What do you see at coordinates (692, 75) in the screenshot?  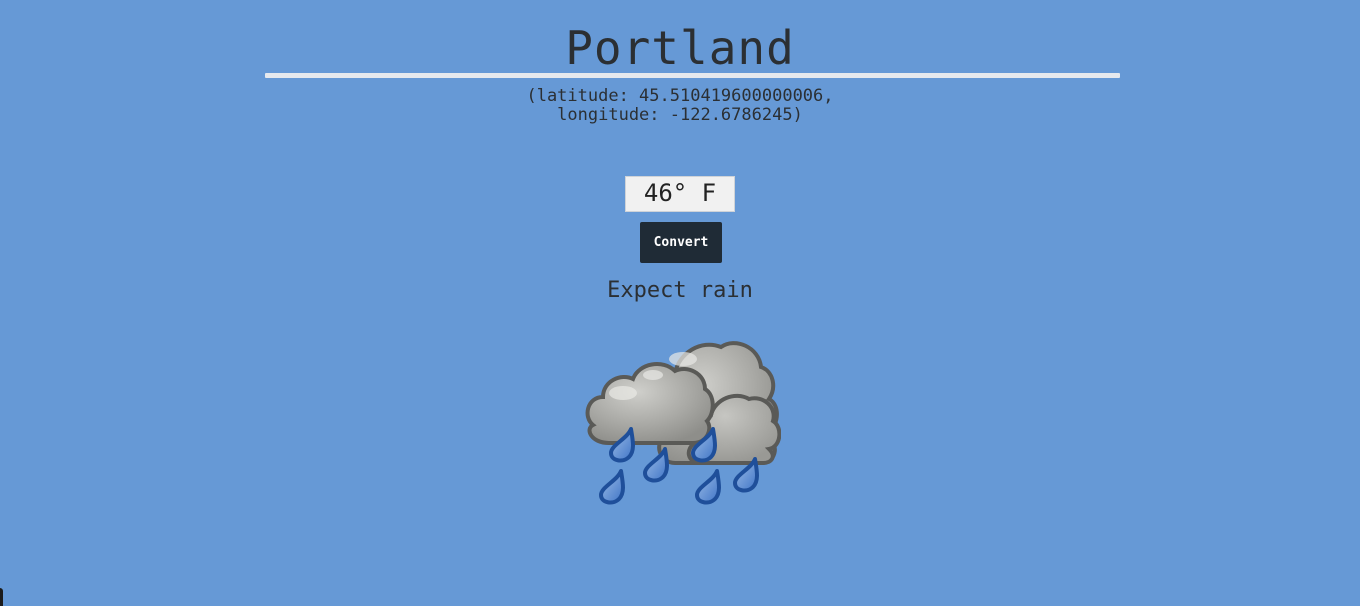 I see `title-divider` at bounding box center [692, 75].